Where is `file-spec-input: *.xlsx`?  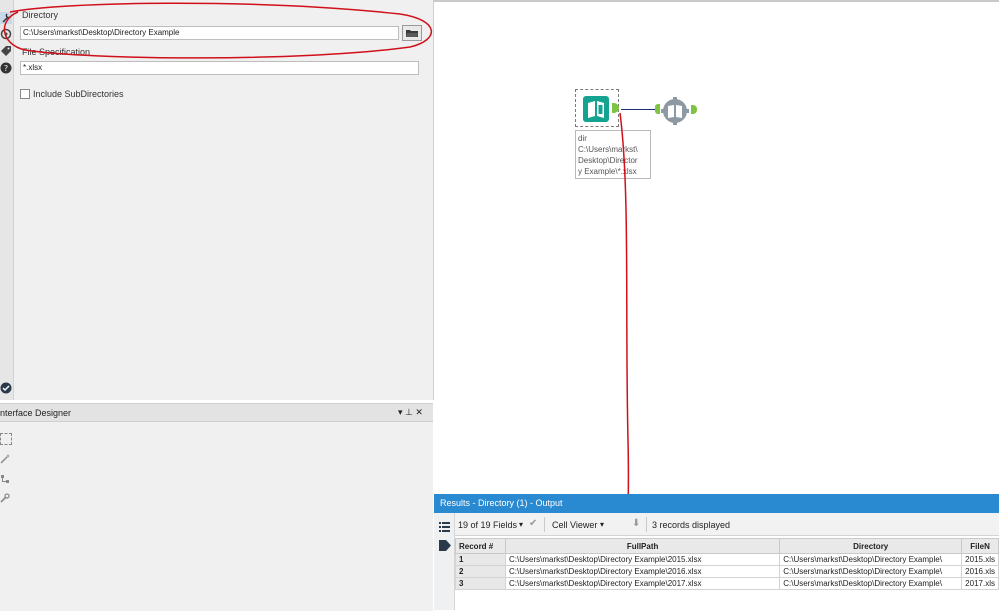 file-spec-input: *.xlsx is located at coordinates (219, 68).